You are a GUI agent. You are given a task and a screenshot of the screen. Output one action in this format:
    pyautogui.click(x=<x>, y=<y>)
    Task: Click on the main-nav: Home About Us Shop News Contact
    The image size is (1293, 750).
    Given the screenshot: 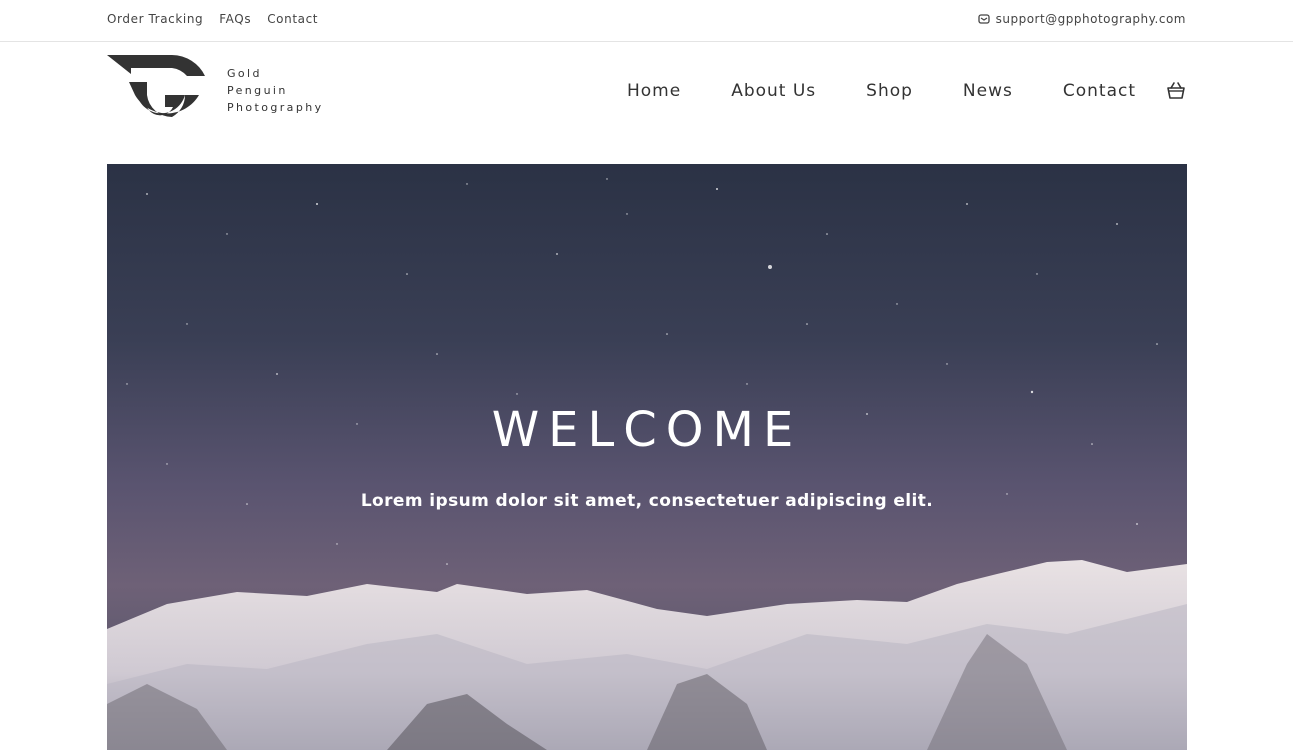 What is the action you would take?
    pyautogui.click(x=881, y=91)
    